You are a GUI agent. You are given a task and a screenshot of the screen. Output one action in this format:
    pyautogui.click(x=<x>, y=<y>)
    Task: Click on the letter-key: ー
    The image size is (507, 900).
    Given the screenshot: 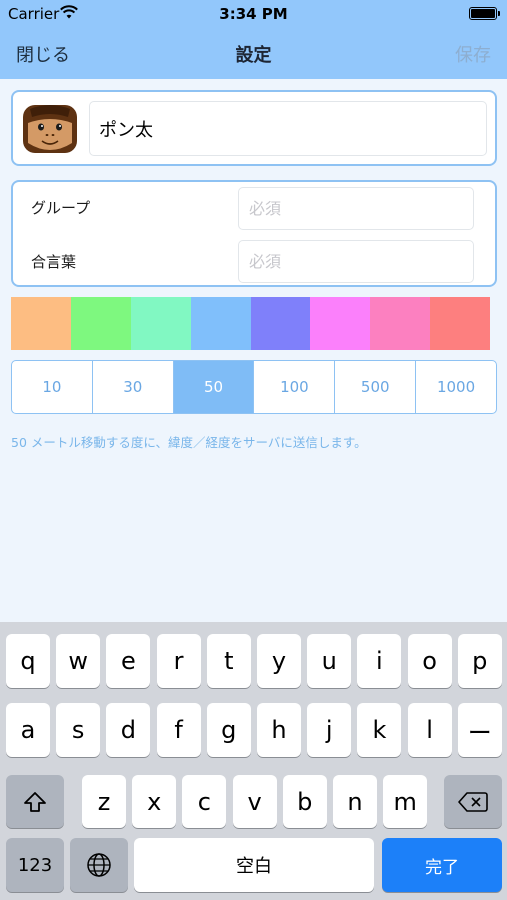 What is the action you would take?
    pyautogui.click(x=479, y=730)
    